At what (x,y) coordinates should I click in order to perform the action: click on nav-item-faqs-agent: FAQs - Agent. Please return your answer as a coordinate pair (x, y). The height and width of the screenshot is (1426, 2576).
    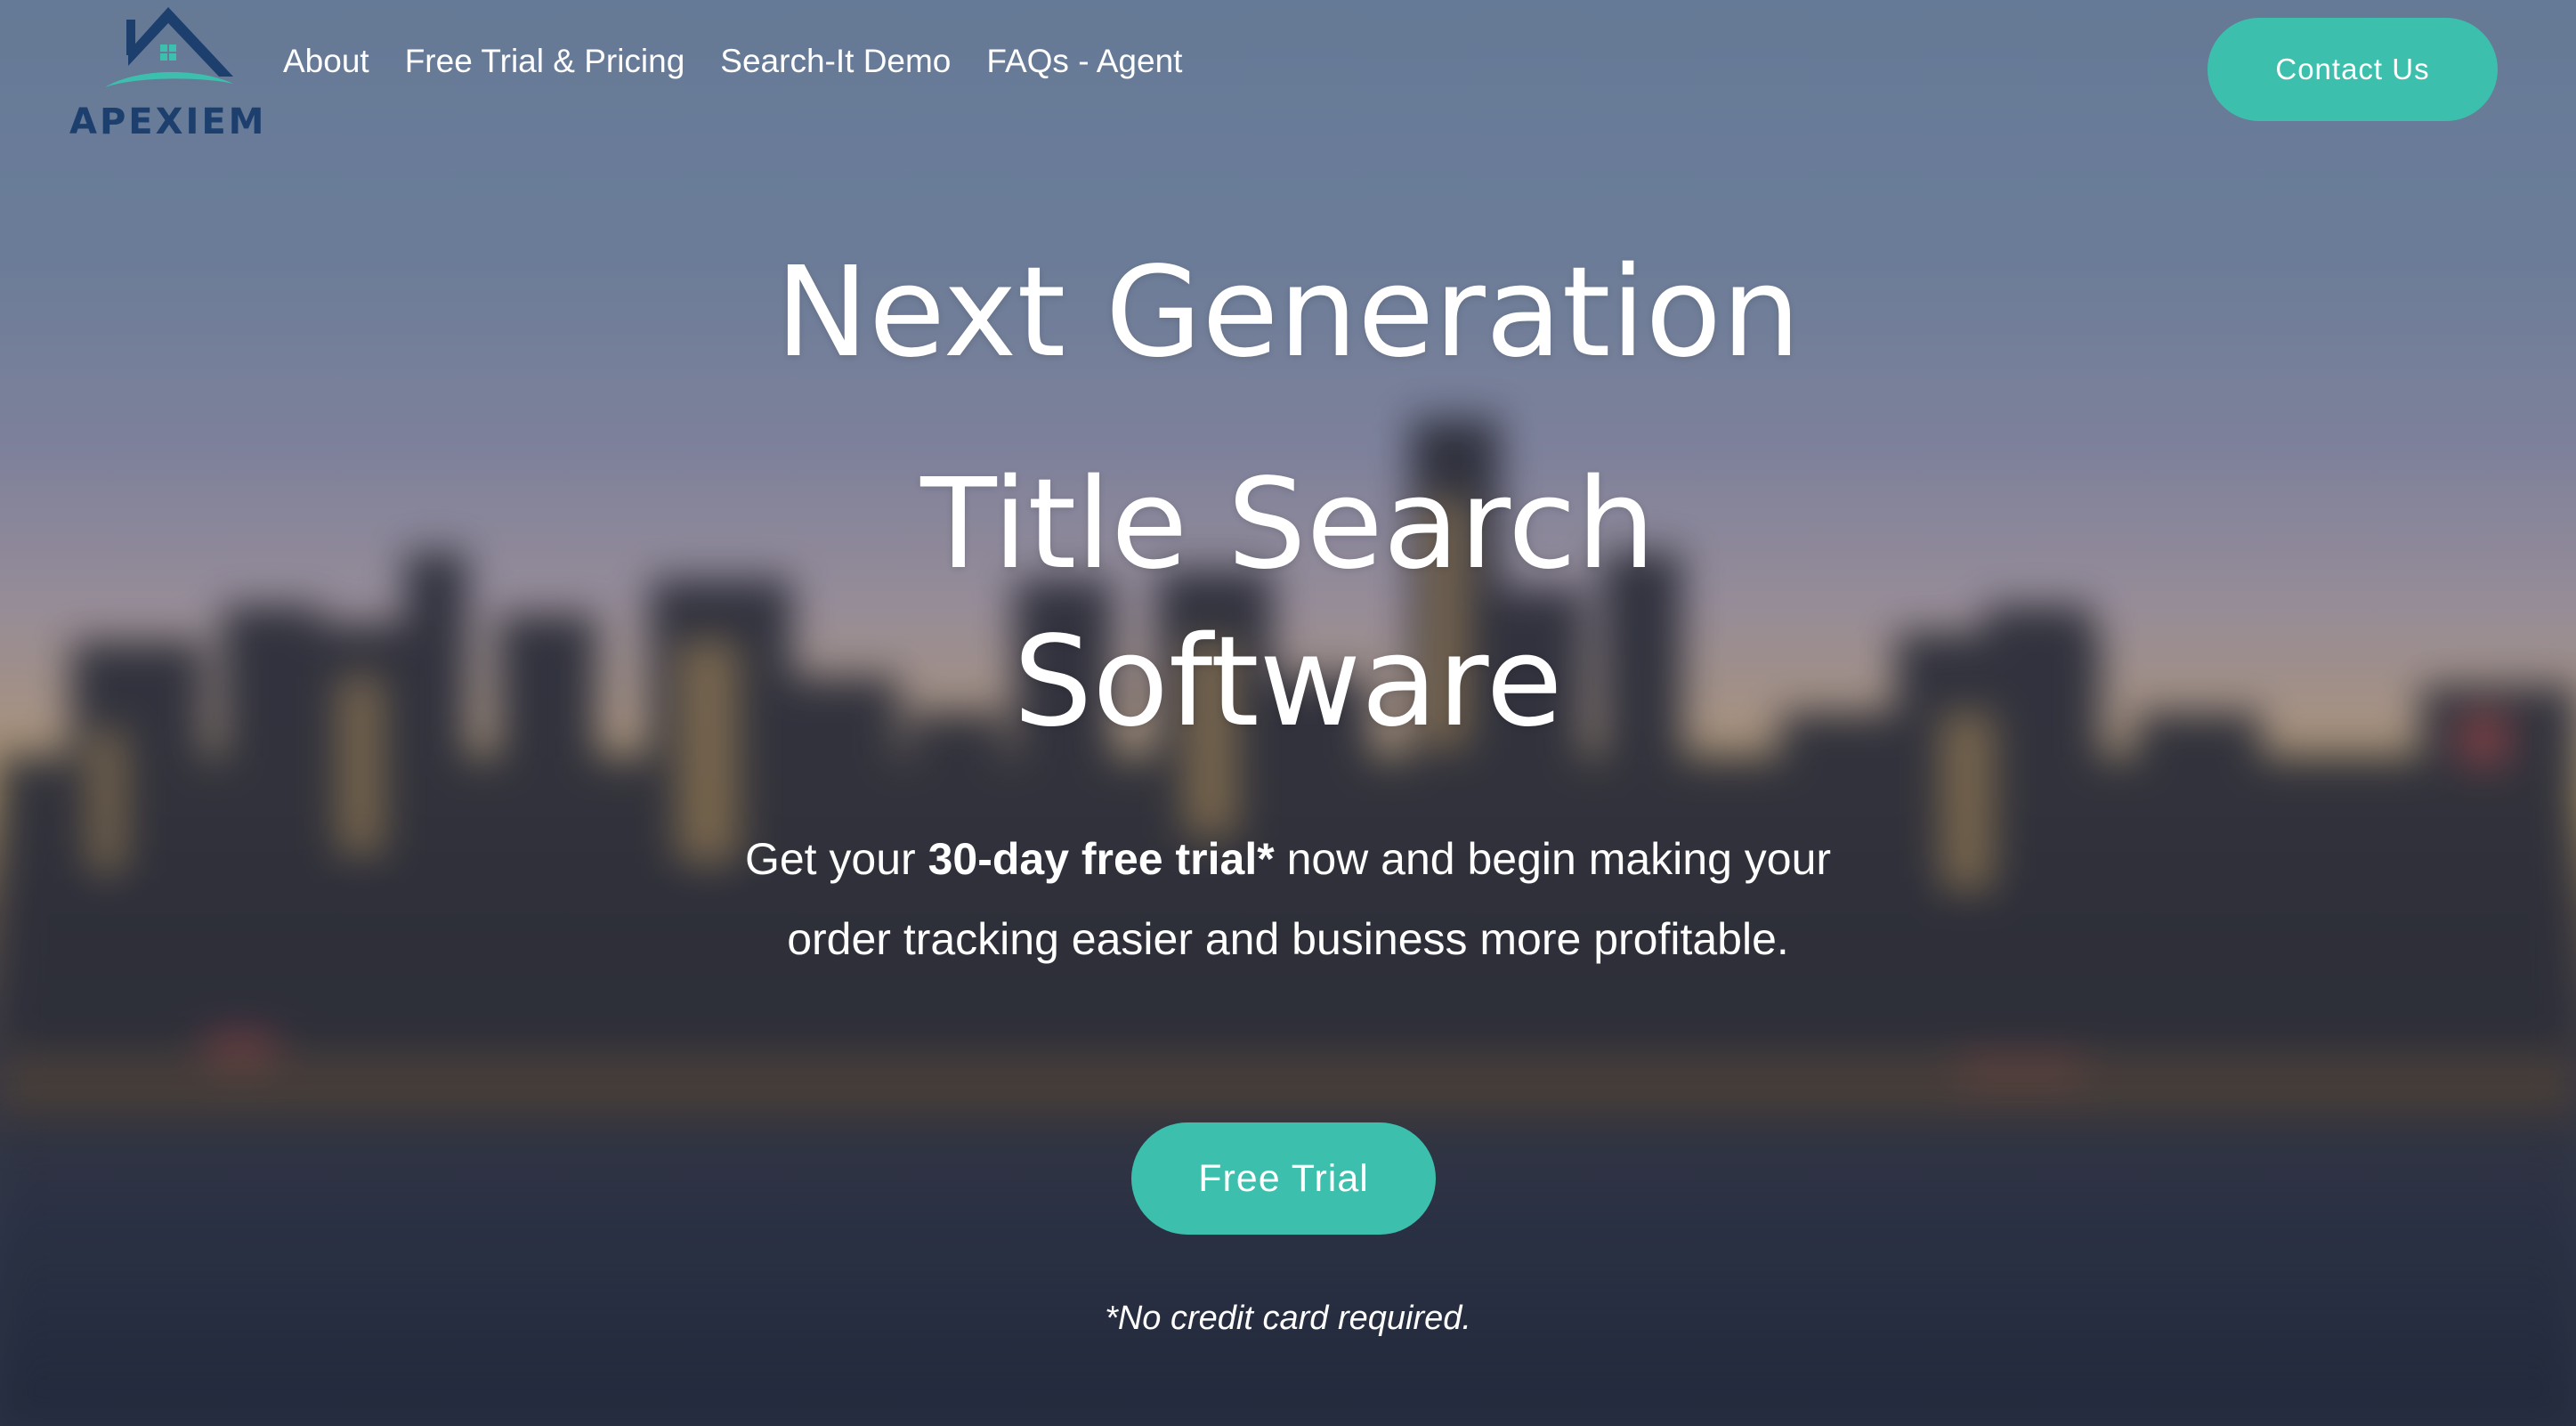
    Looking at the image, I should click on (1084, 61).